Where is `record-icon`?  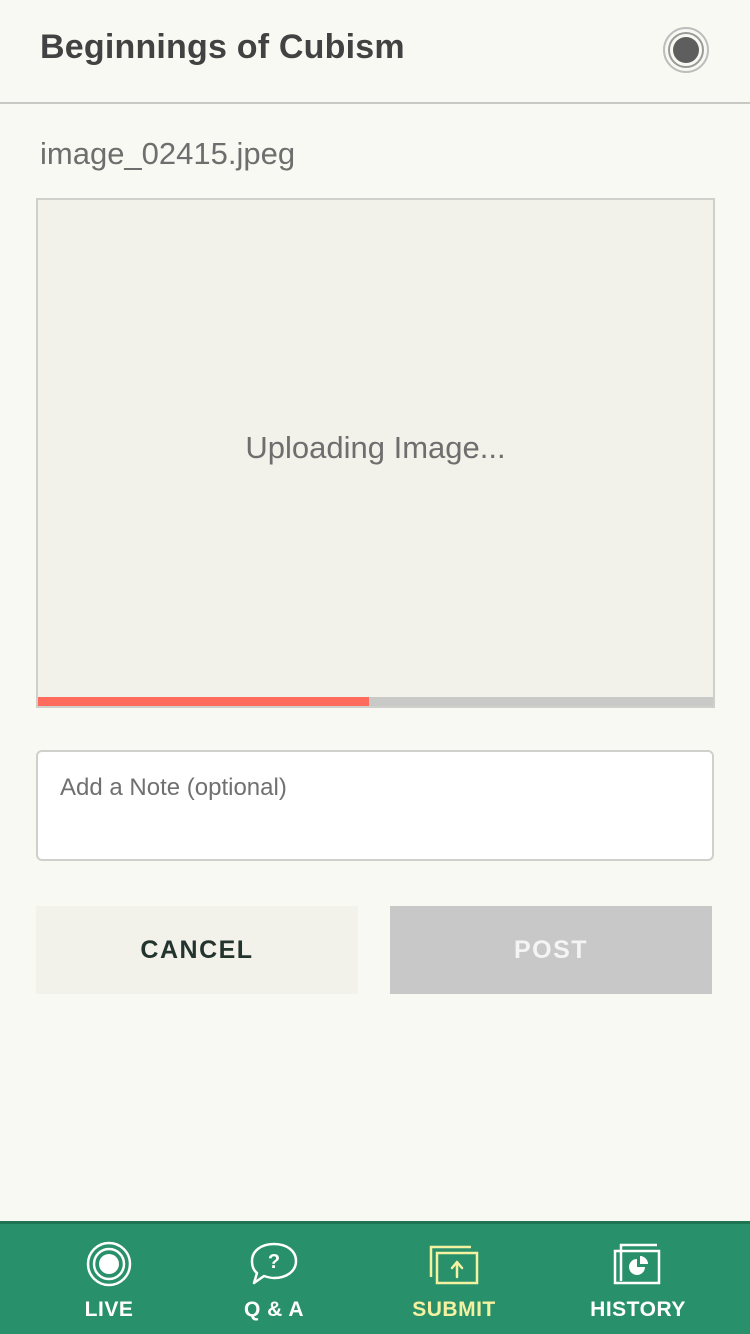
record-icon is located at coordinates (686, 50).